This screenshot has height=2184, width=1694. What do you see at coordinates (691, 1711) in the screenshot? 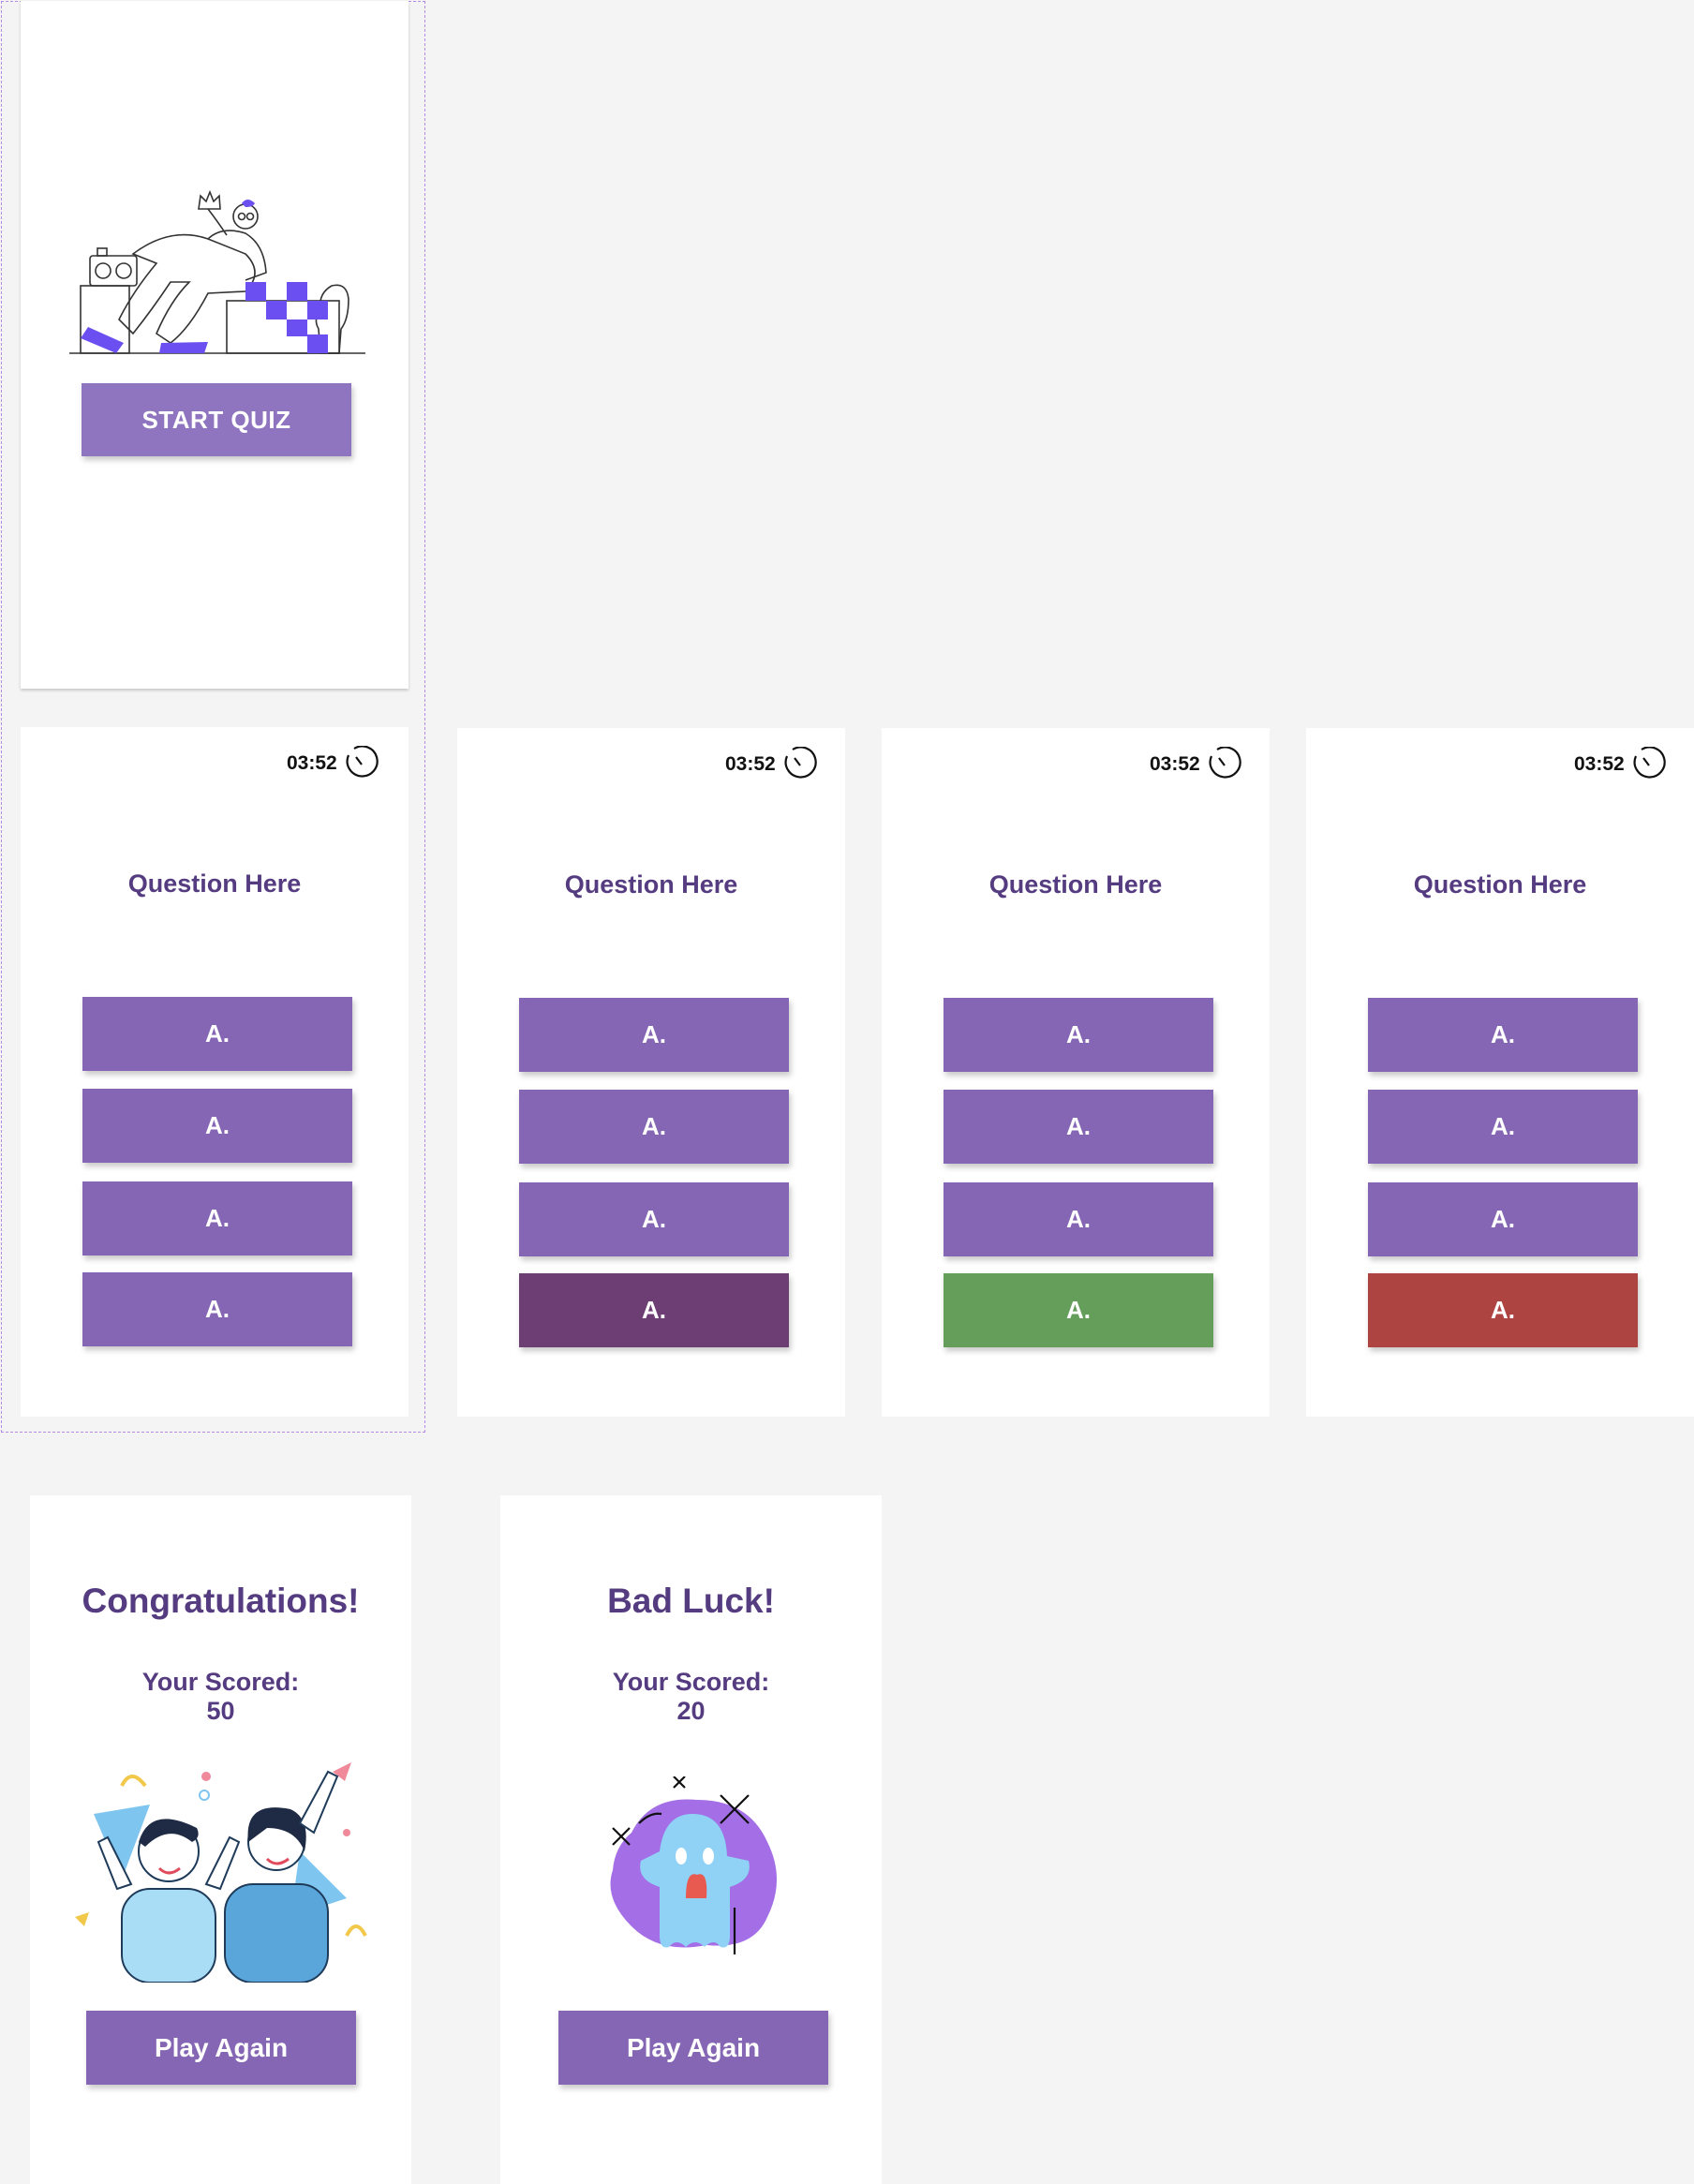
I see `score-value: 20` at bounding box center [691, 1711].